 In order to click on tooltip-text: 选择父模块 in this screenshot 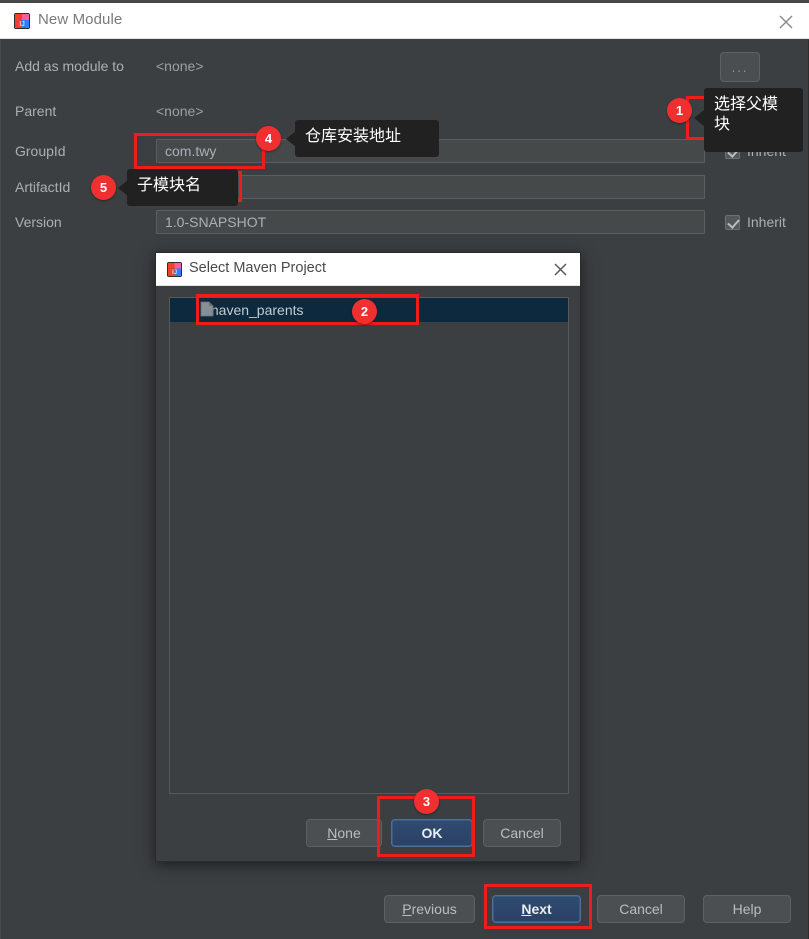, I will do `click(746, 113)`.